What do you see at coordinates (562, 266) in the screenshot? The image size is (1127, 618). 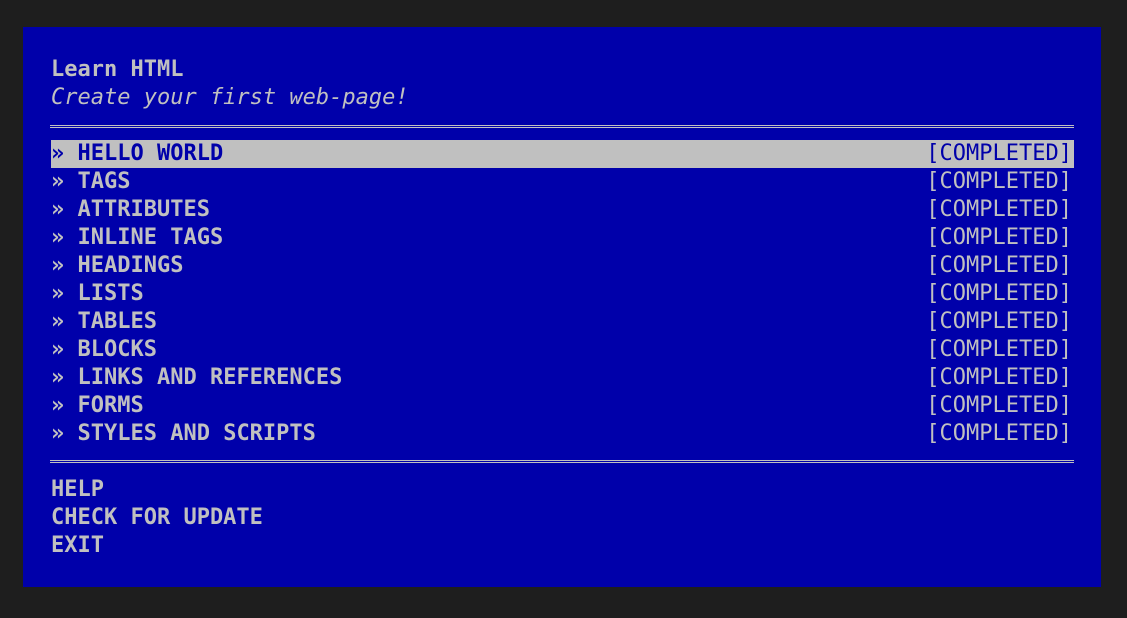 I see `menu-item-headings: » HEADINGS [COMPLETED]` at bounding box center [562, 266].